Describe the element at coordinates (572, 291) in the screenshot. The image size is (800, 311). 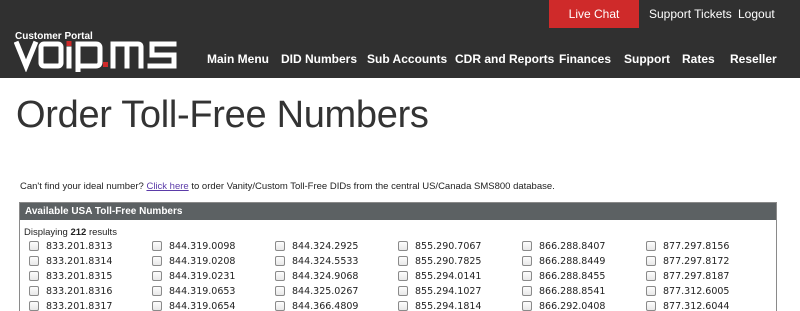
I see `number-label: 866.288.8541` at that location.